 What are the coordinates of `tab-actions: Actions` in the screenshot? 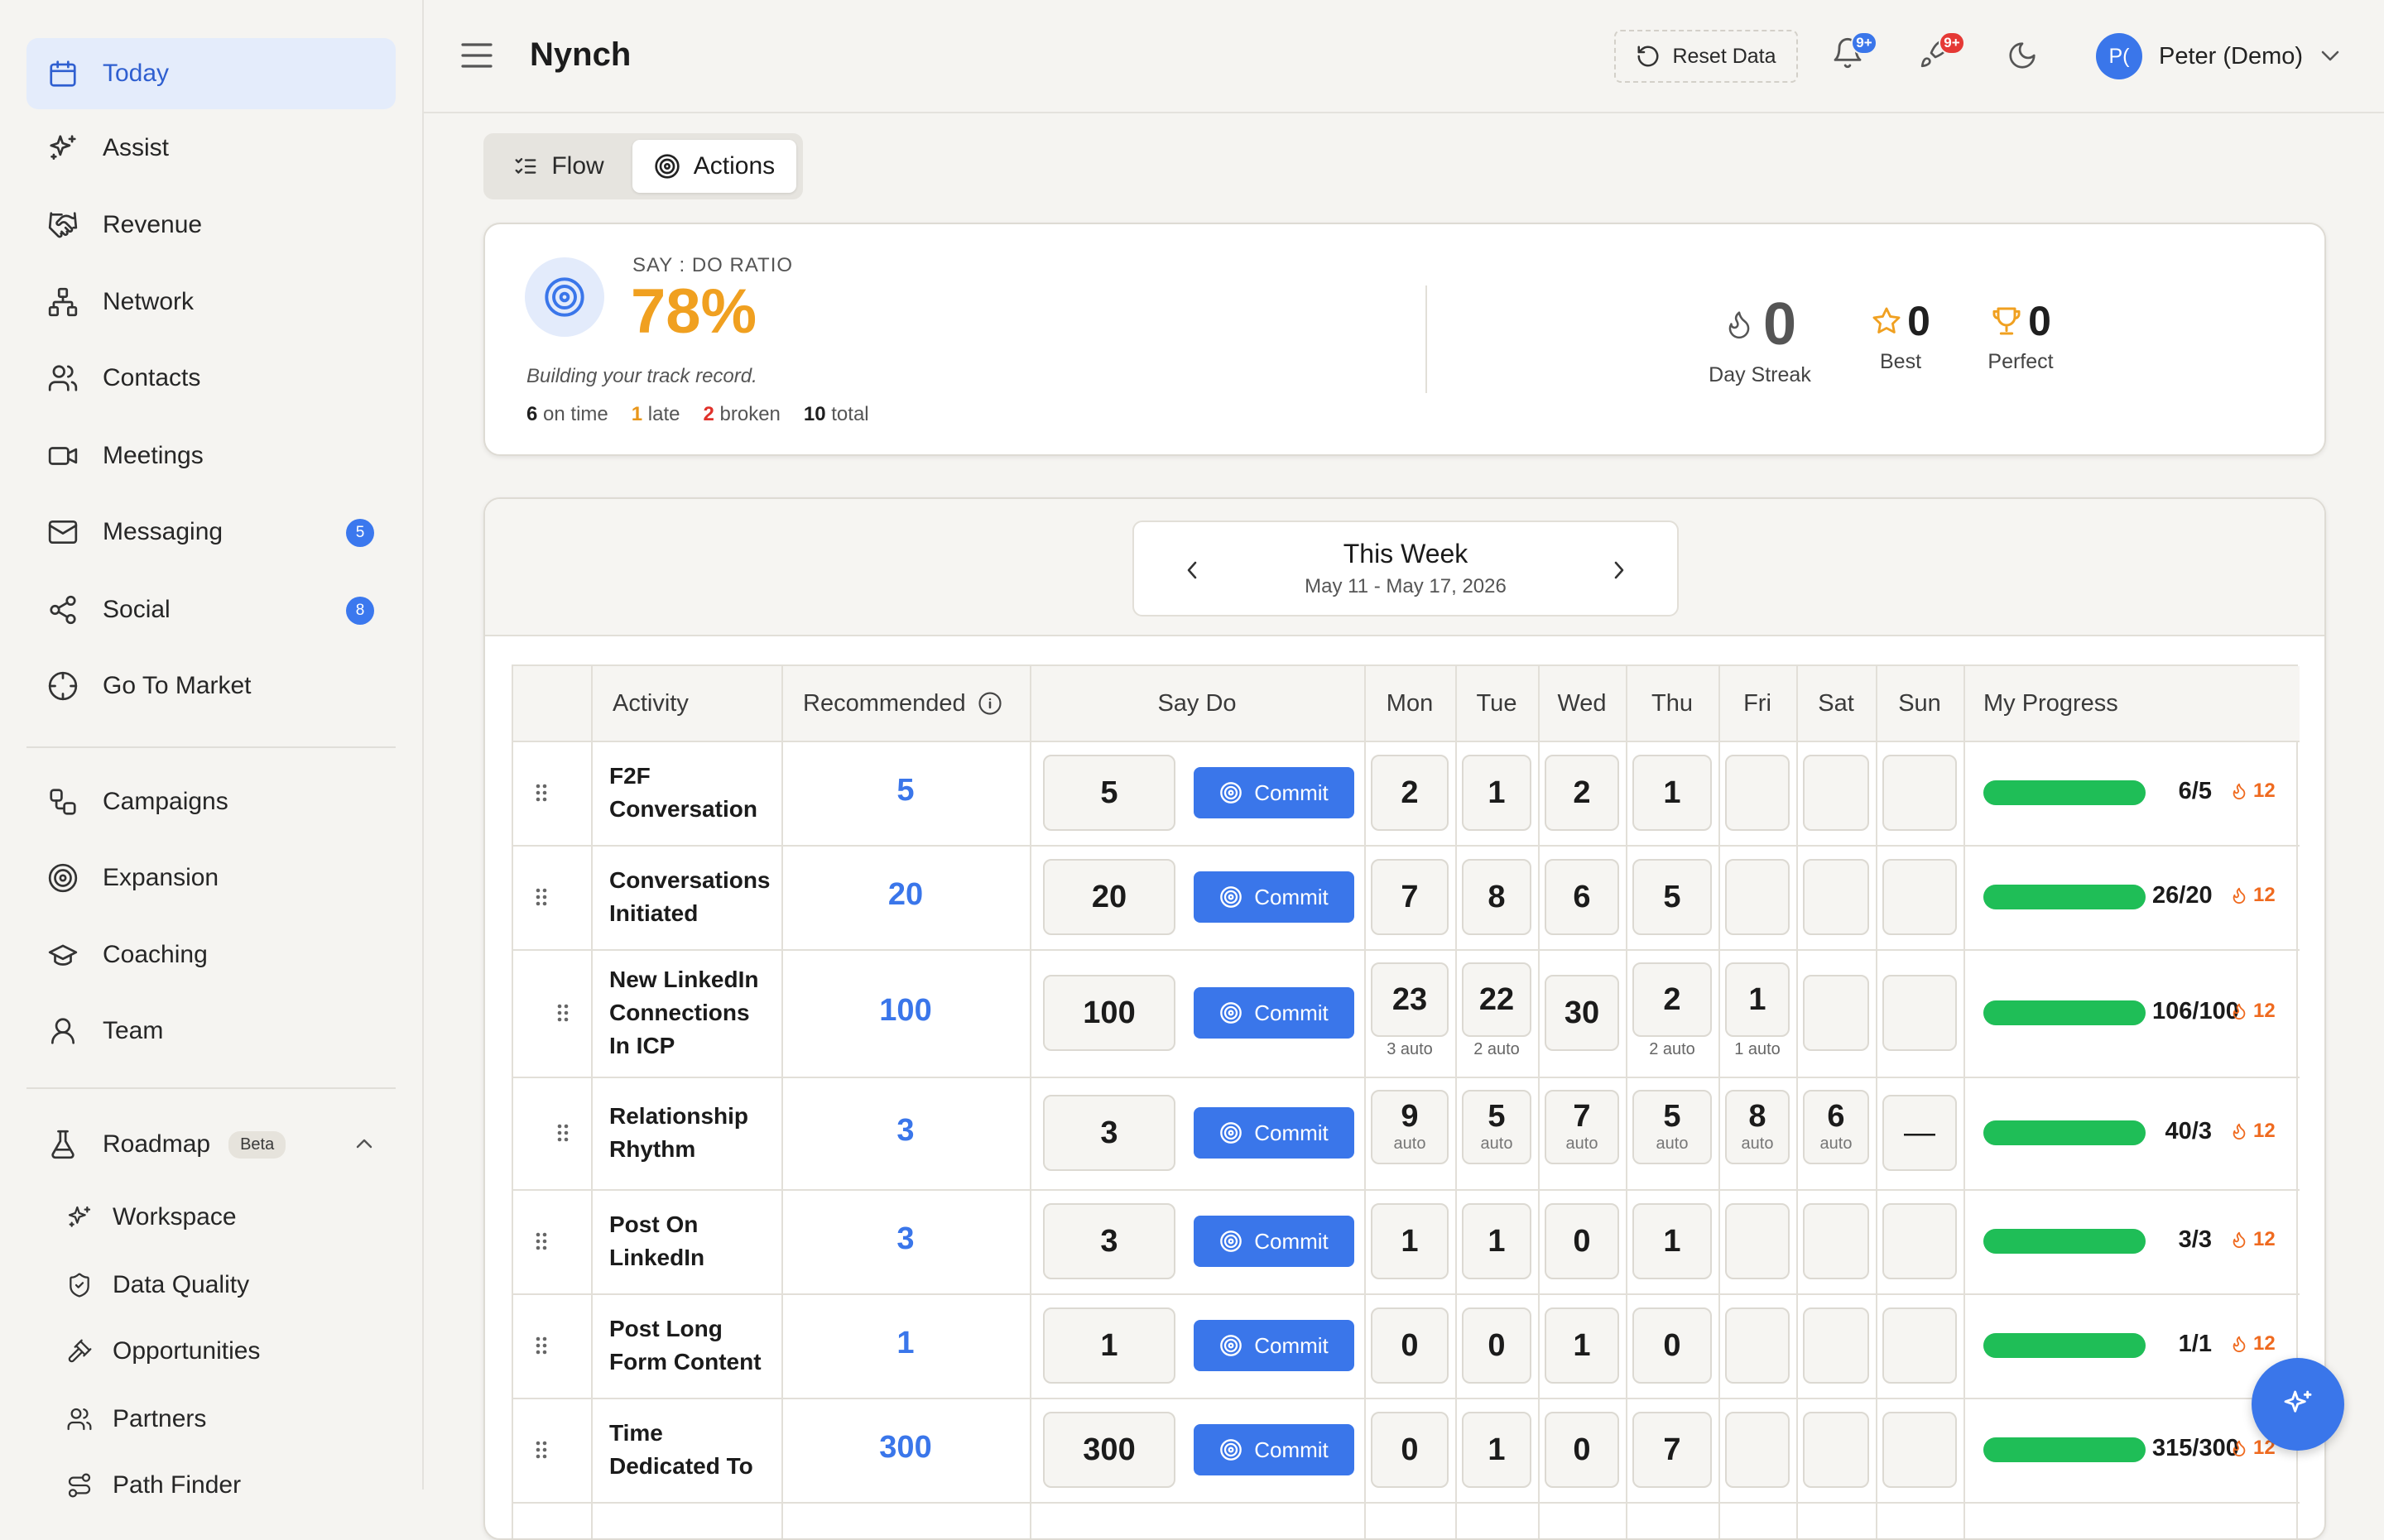 It's located at (714, 166).